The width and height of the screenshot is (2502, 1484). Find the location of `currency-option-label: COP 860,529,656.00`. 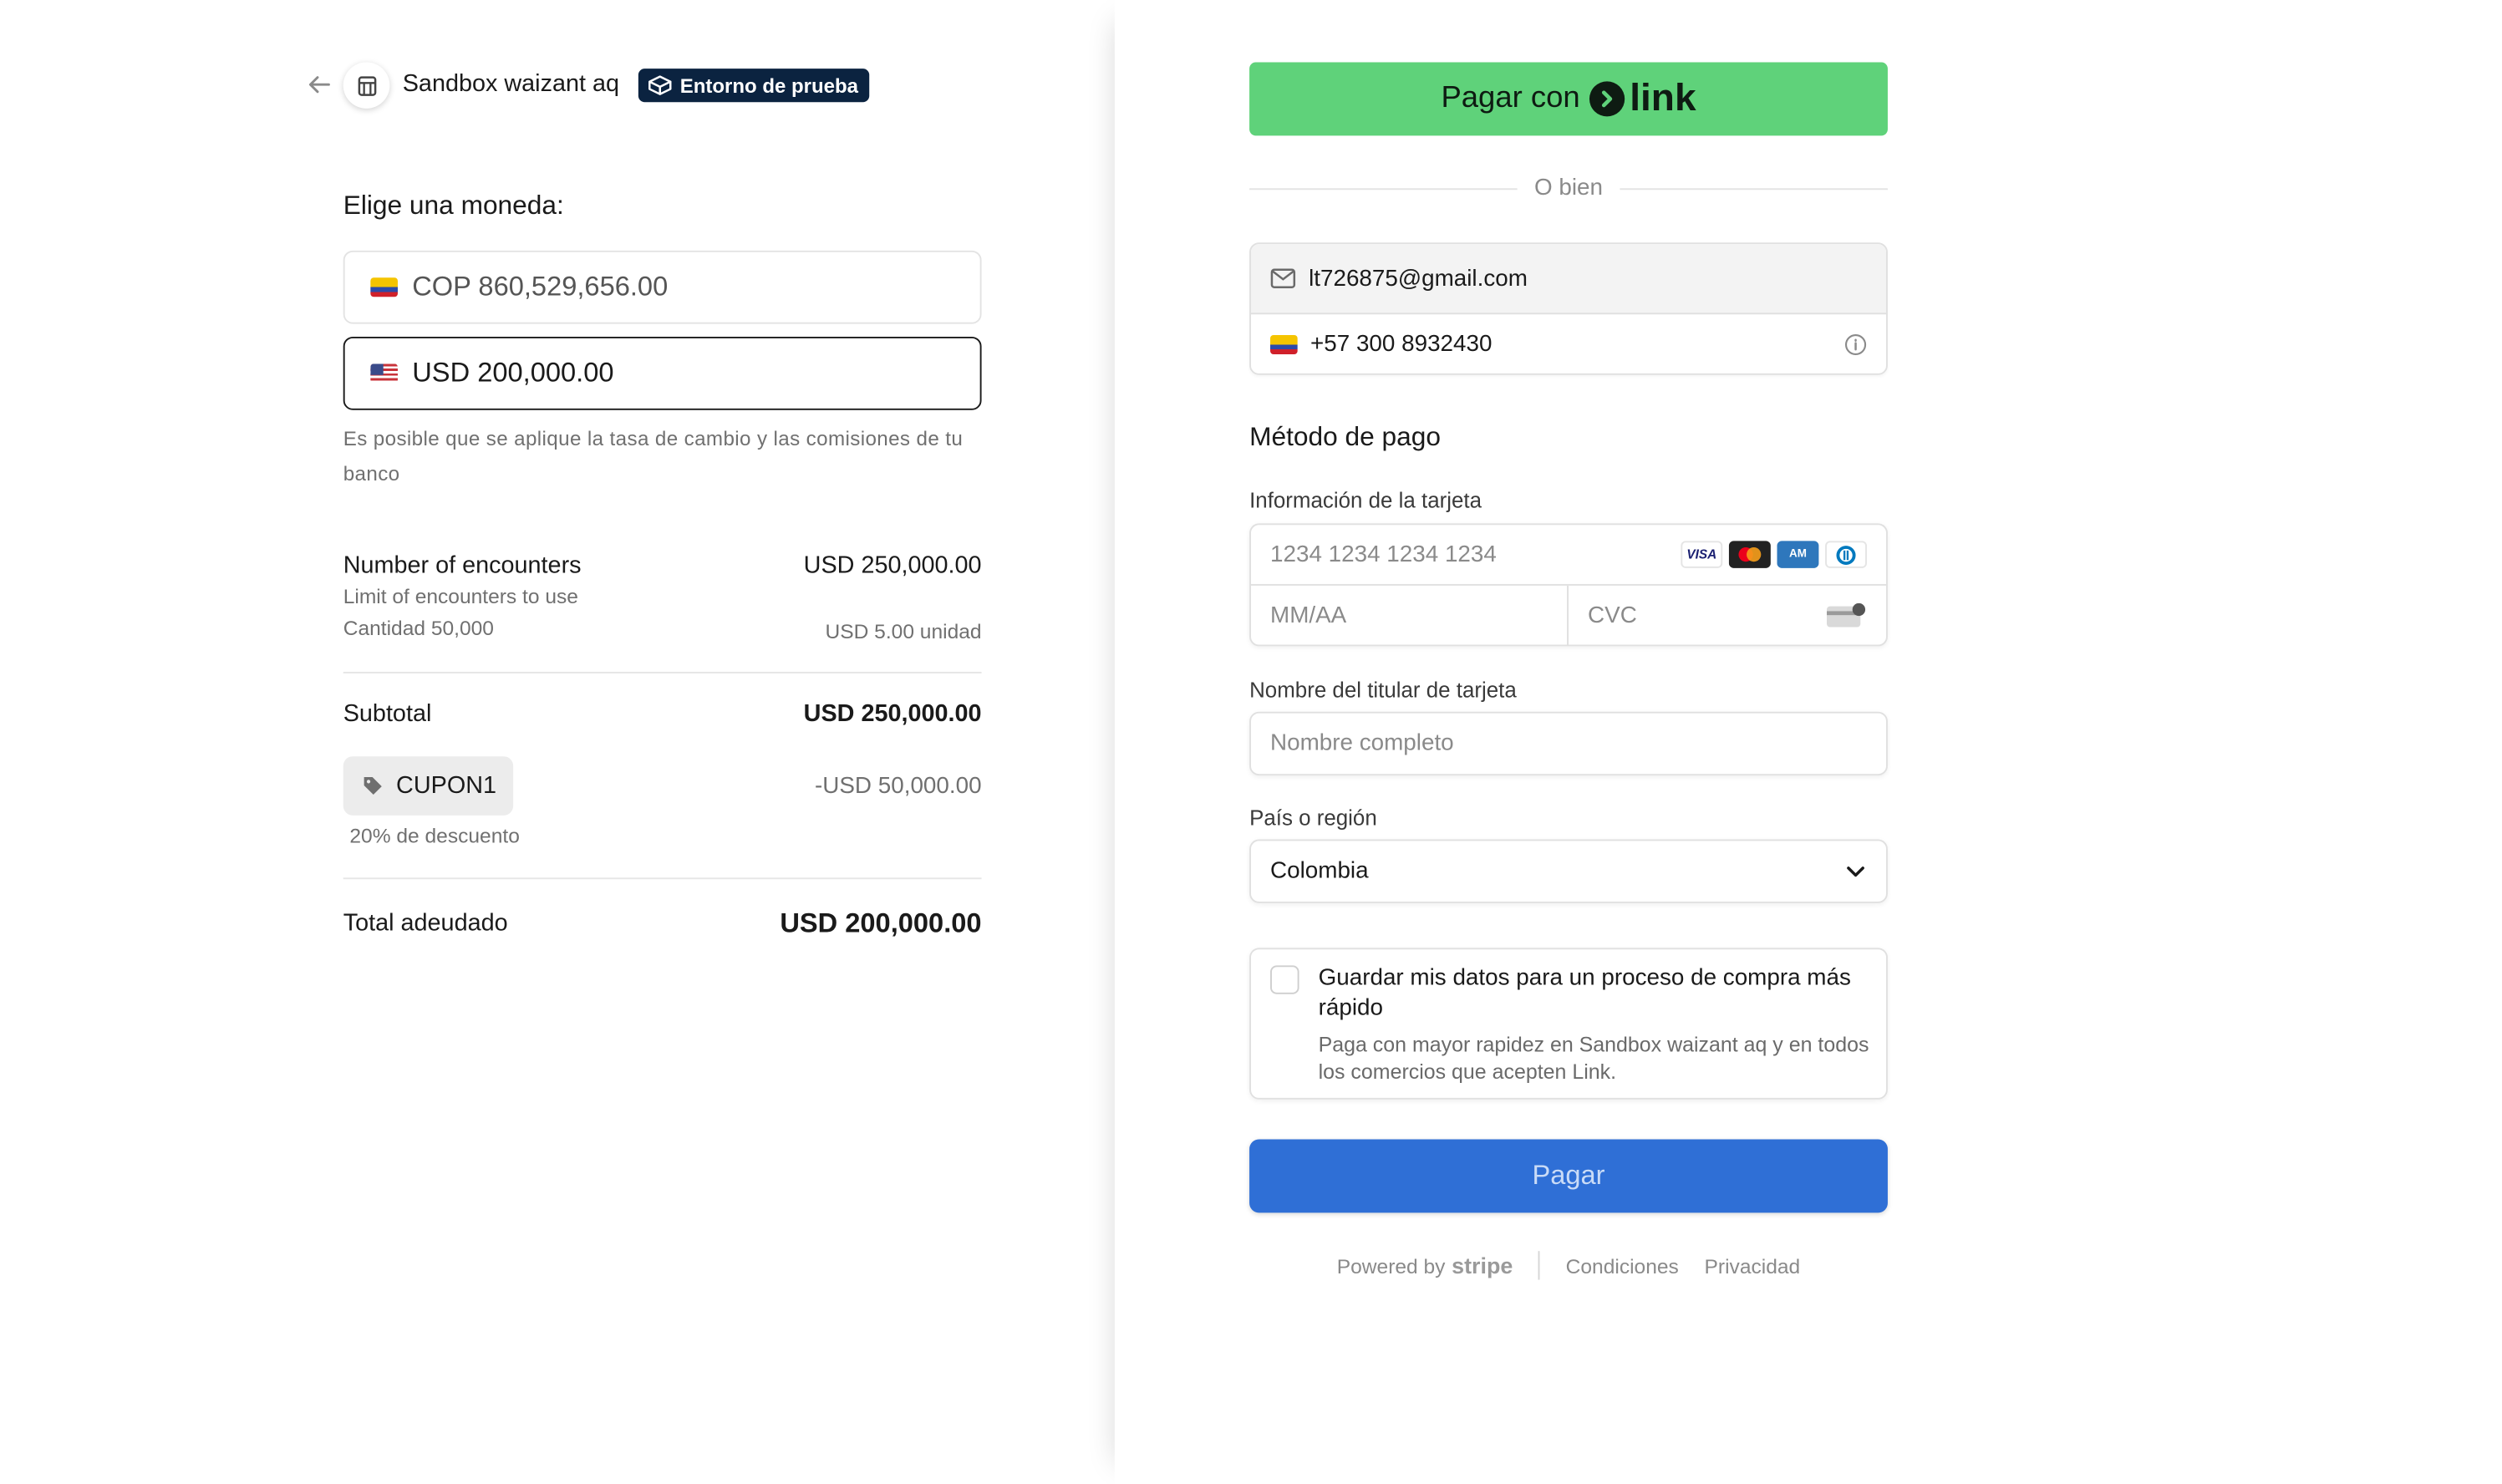

currency-option-label: COP 860,529,656.00 is located at coordinates (540, 286).